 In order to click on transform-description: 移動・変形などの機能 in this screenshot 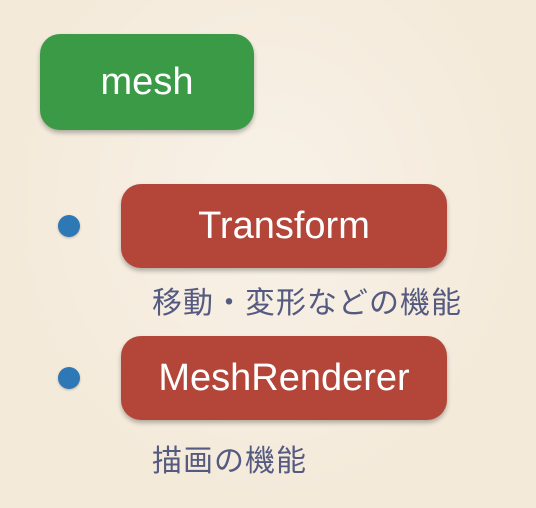, I will do `click(307, 303)`.